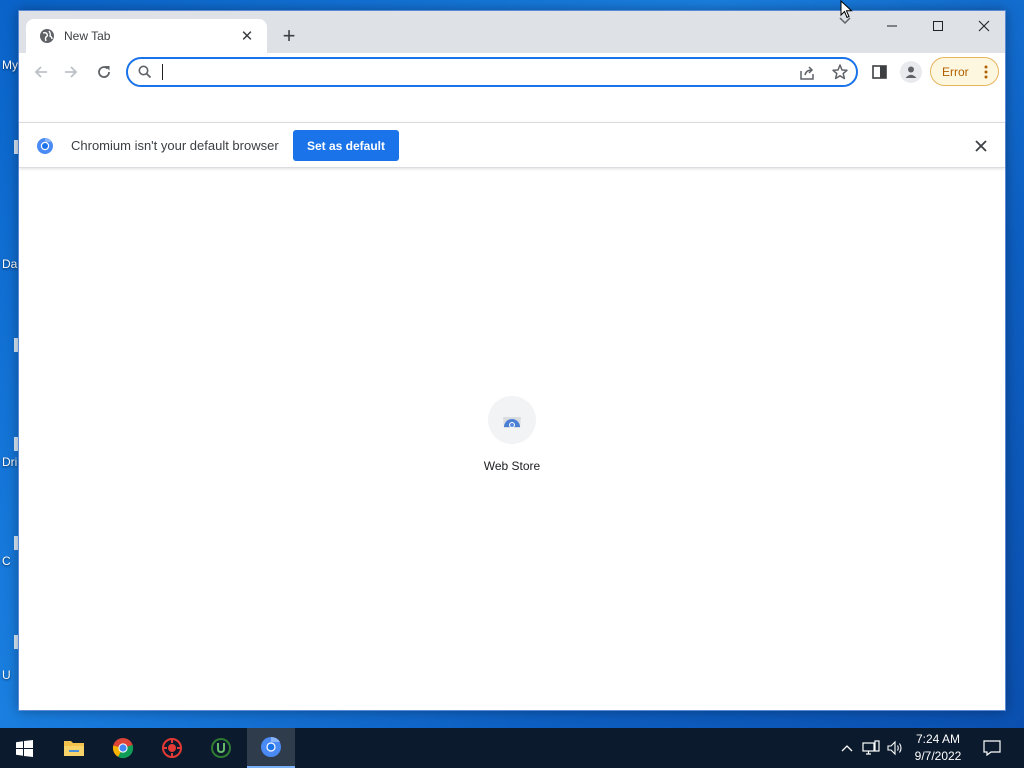 The height and width of the screenshot is (768, 1024). What do you see at coordinates (871, 748) in the screenshot?
I see `network-icon` at bounding box center [871, 748].